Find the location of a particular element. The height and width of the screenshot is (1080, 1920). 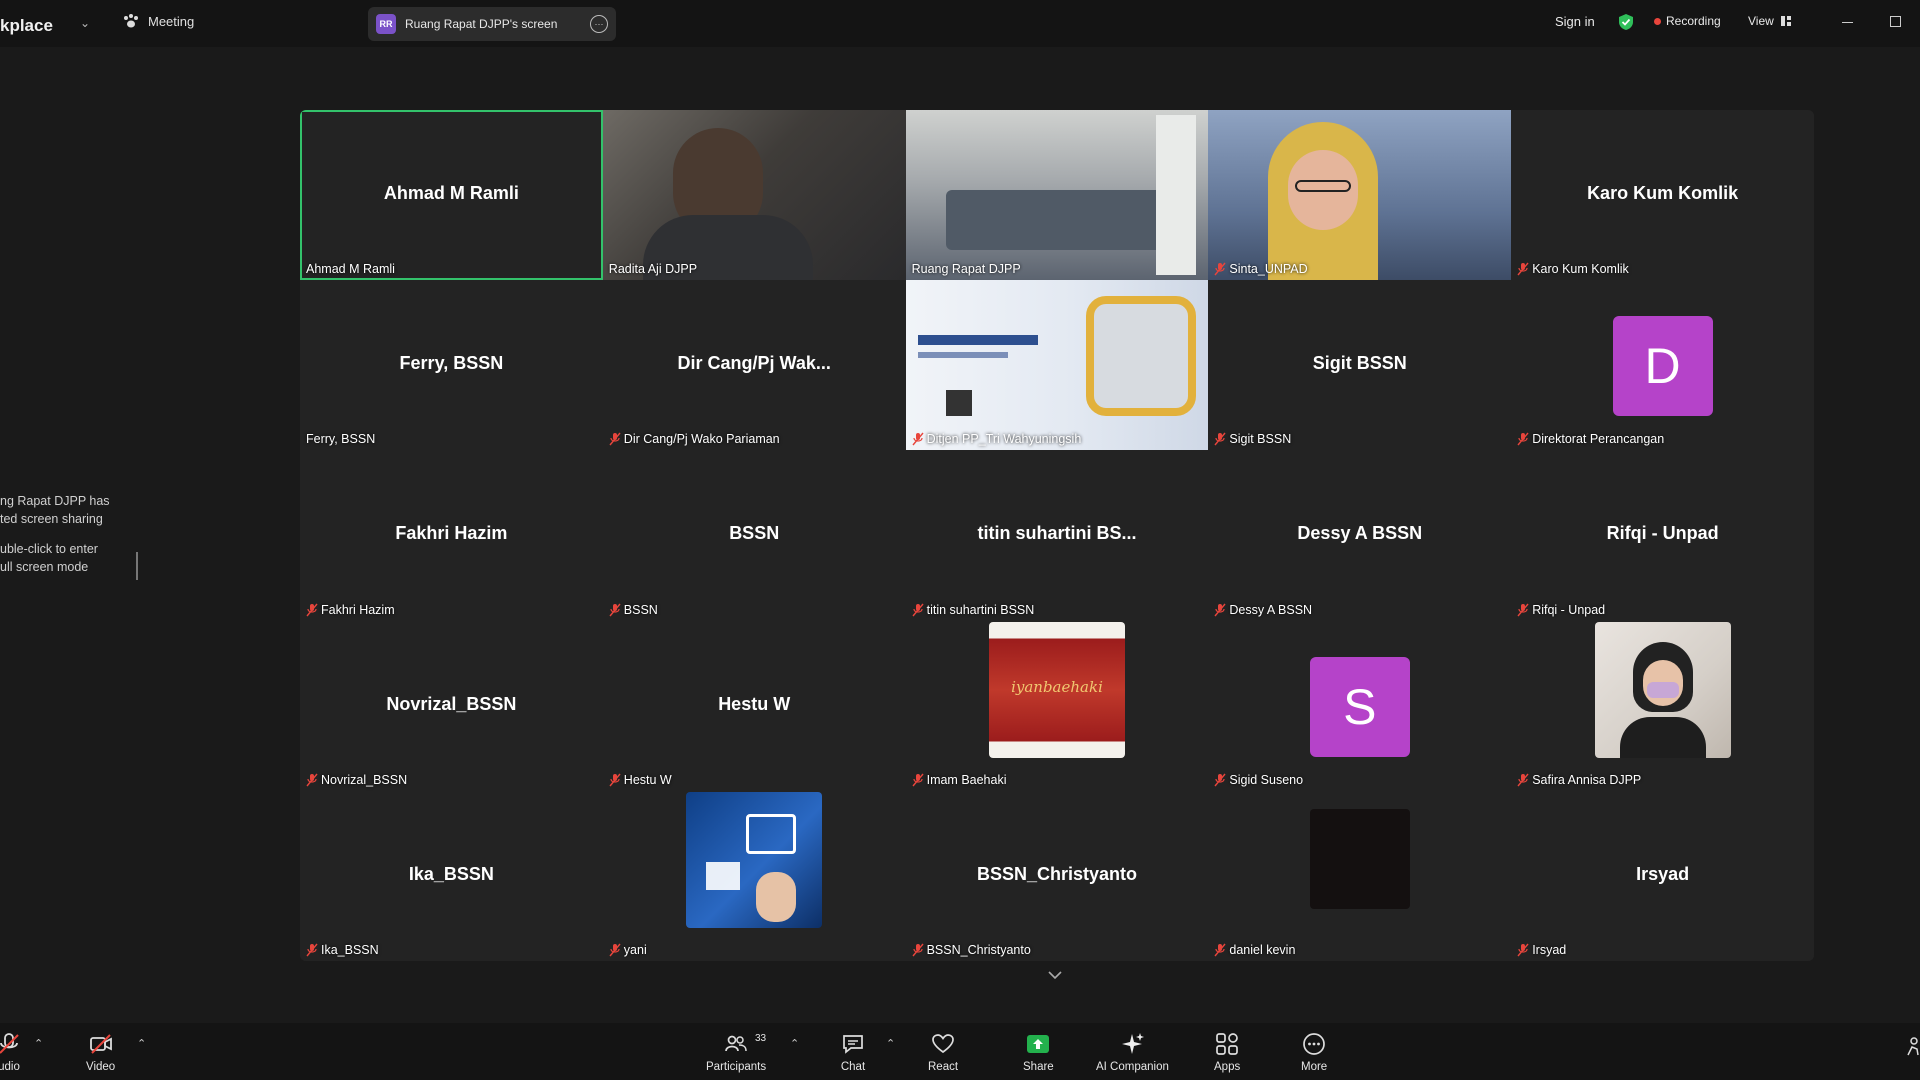

participant-label: Novrizal_BSSN is located at coordinates (356, 780).